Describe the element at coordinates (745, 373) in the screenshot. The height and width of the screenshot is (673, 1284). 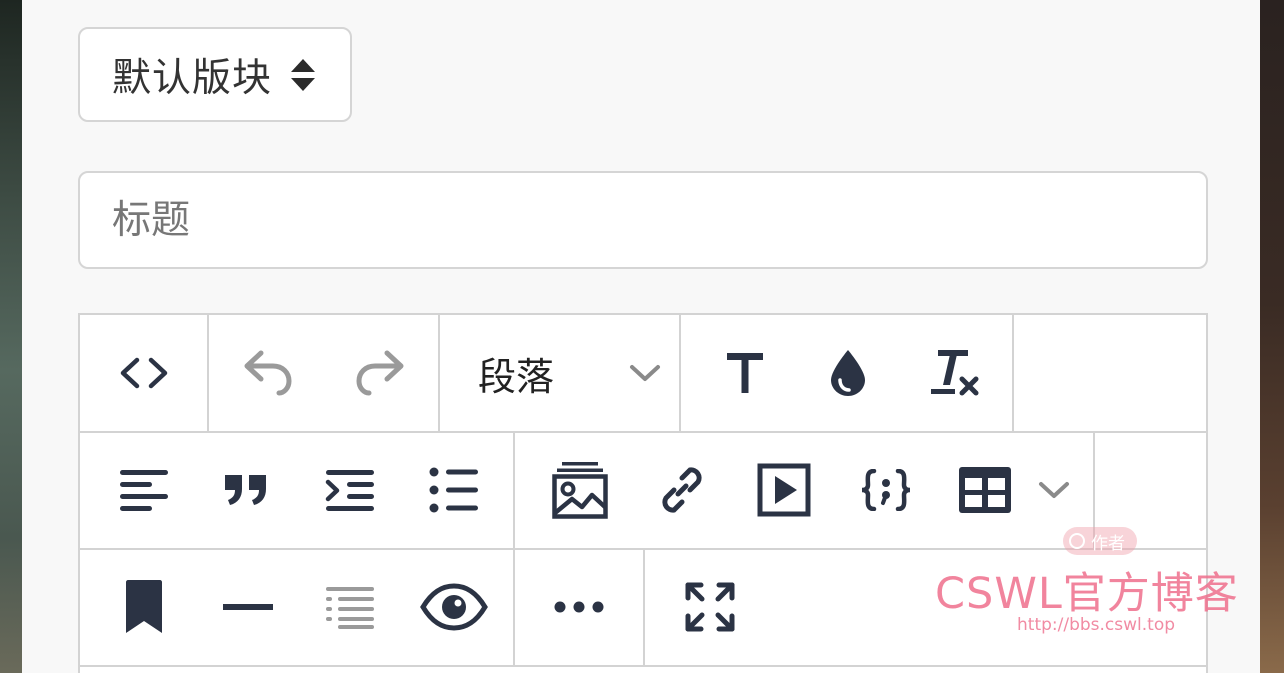
I see `text-icon` at that location.